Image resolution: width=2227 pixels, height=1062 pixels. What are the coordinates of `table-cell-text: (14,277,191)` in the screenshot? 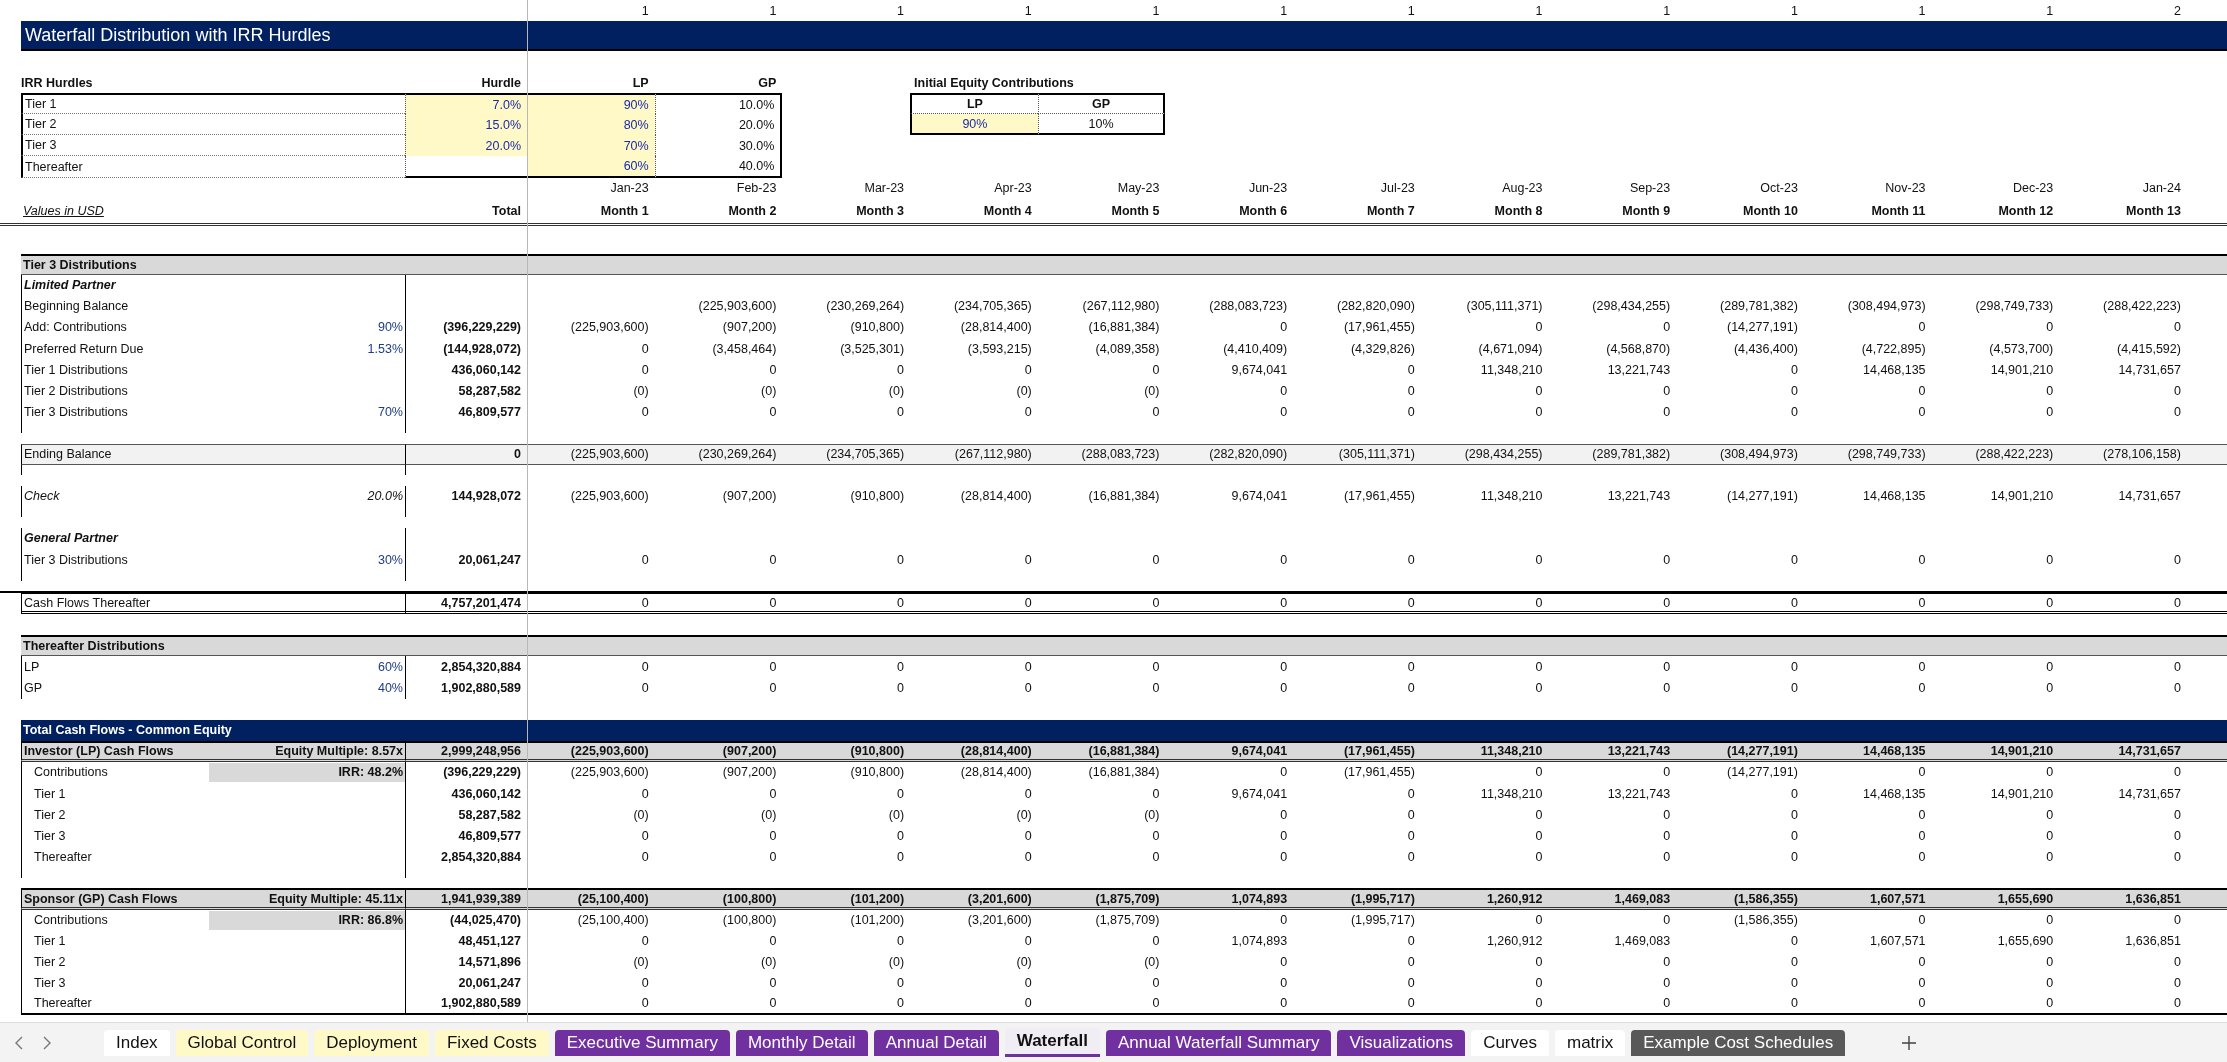 It's located at (1762, 328).